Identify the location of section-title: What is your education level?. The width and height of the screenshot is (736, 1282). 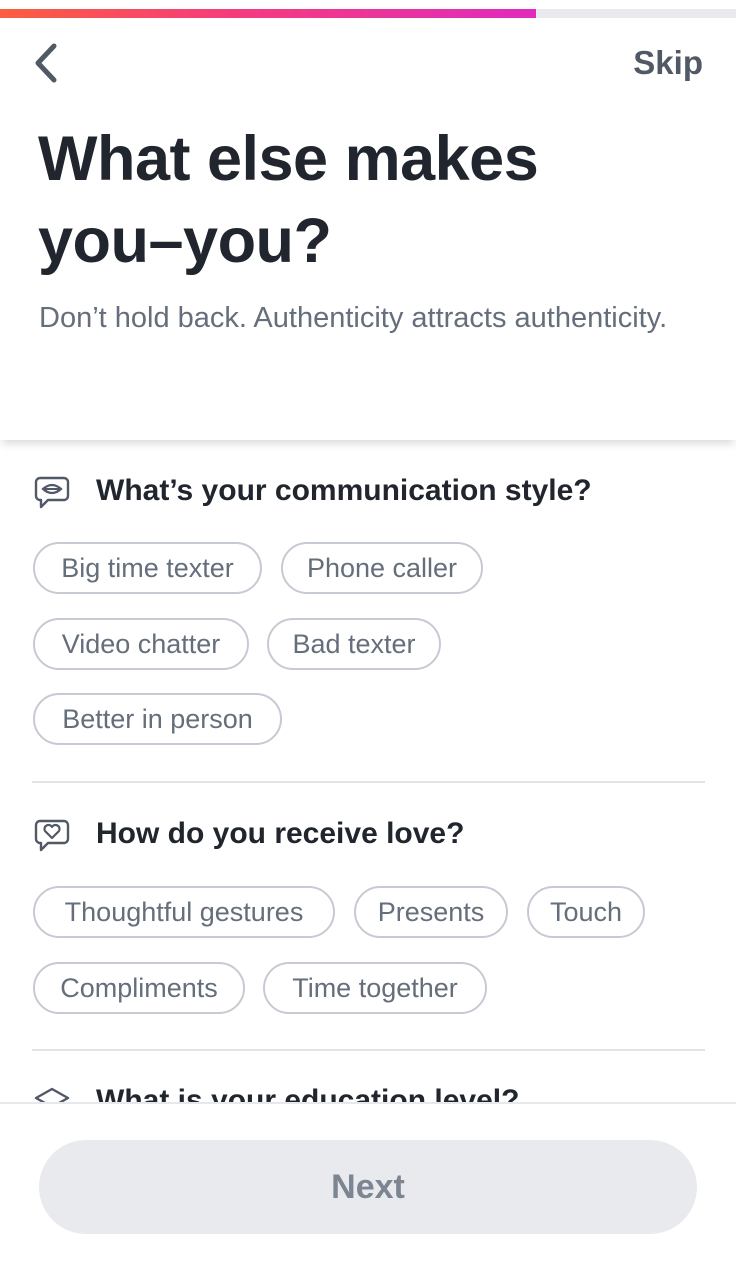
(308, 1093).